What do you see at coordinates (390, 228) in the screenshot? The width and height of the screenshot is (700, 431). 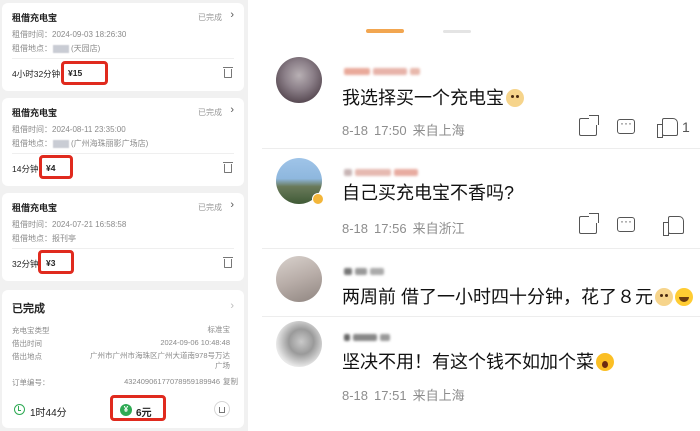 I see `comment-time: 17:56` at bounding box center [390, 228].